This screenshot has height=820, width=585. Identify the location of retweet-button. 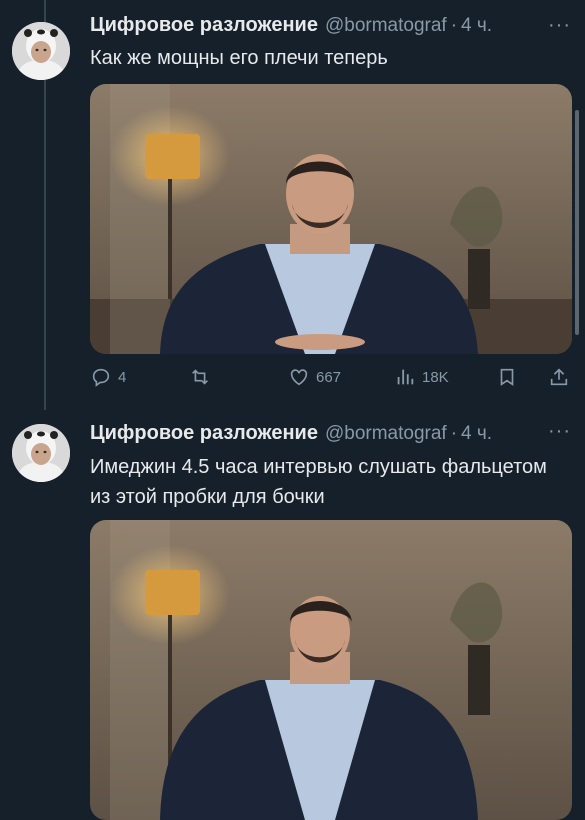
(203, 377).